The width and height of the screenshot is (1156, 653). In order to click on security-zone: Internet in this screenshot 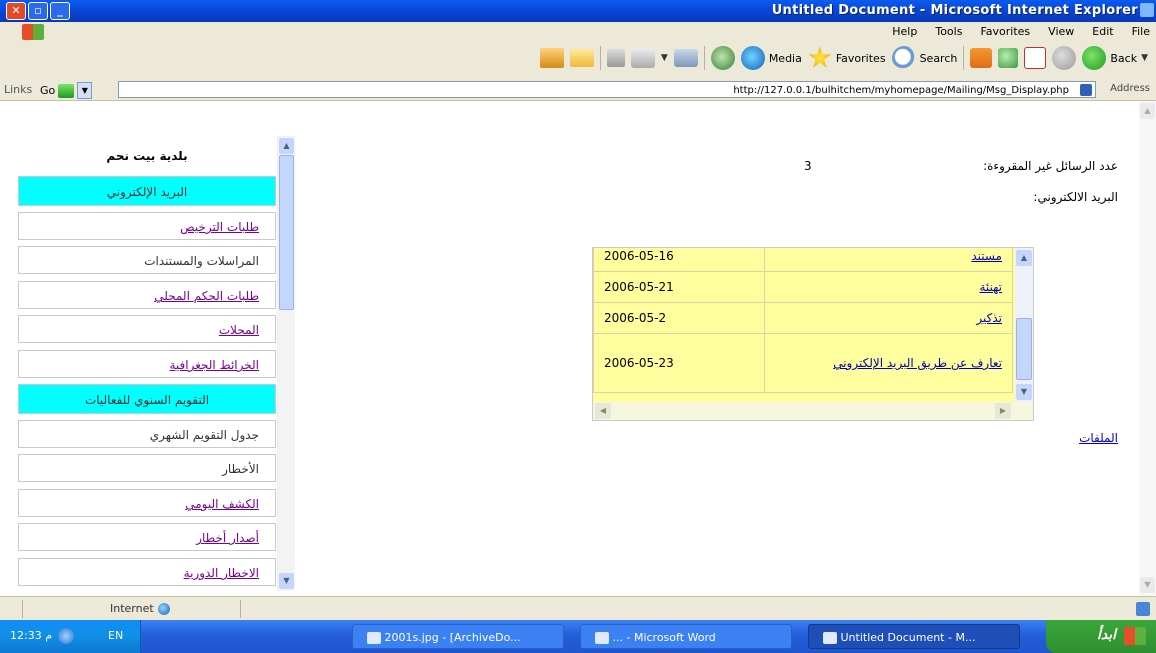, I will do `click(140, 608)`.